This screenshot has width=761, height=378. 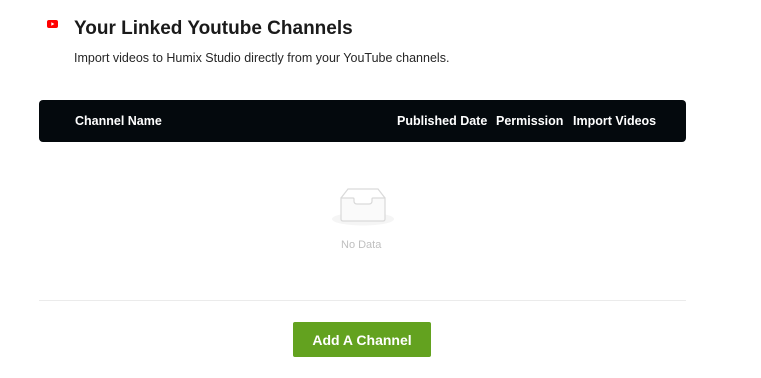 I want to click on column-header-permission: Permission, so click(x=530, y=121).